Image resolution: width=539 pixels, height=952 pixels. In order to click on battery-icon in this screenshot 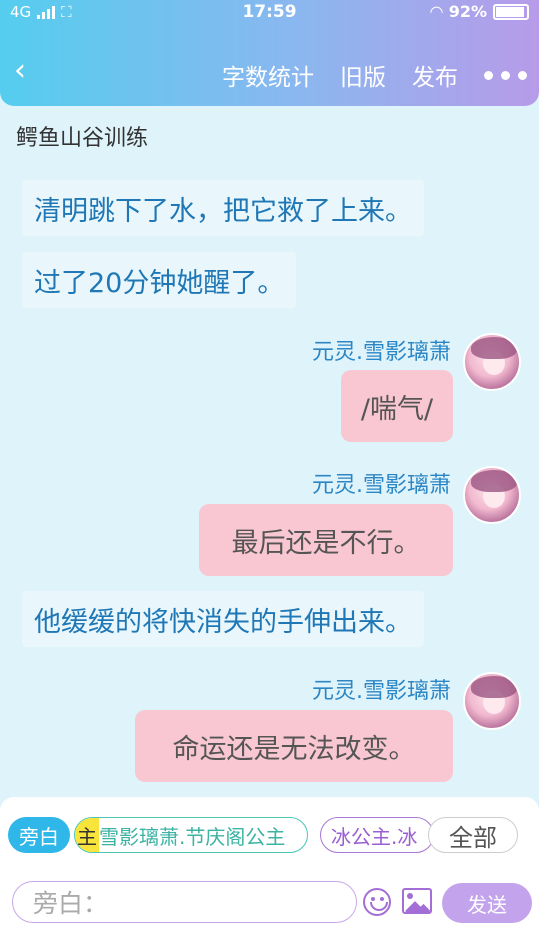, I will do `click(511, 11)`.